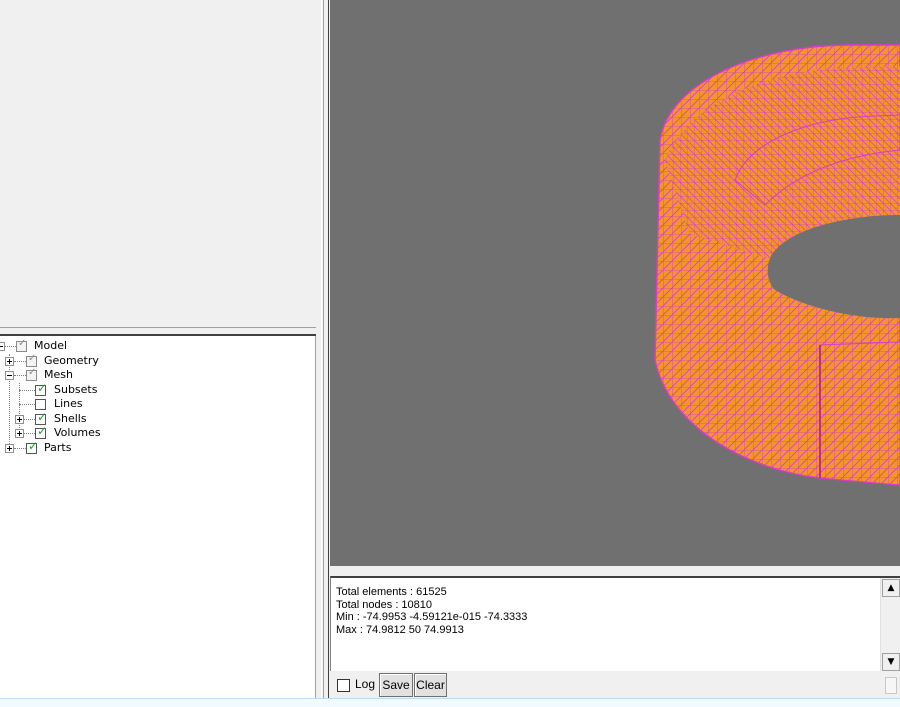  I want to click on tree-item-subsets: ✓ Subsets, so click(157, 389).